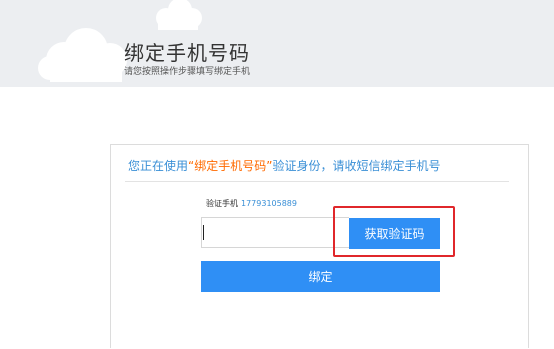 Image resolution: width=554 pixels, height=349 pixels. I want to click on annotation-highlight-box, so click(394, 231).